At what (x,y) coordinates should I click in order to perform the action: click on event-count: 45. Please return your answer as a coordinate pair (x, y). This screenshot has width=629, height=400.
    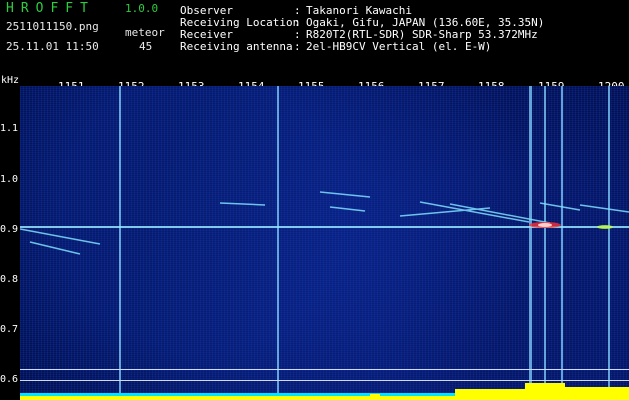
    Looking at the image, I should click on (146, 46).